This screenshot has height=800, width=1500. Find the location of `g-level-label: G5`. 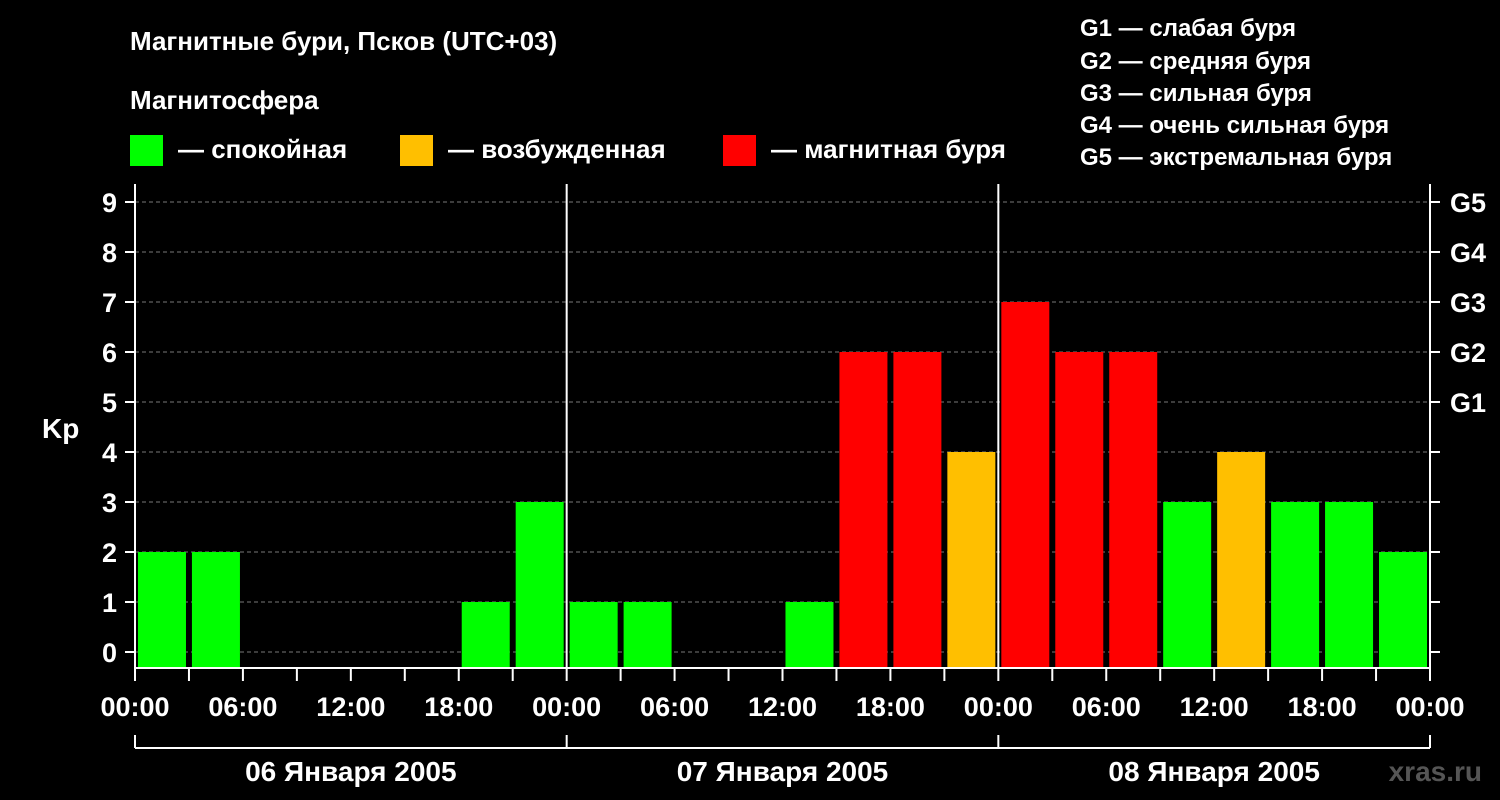

g-level-label: G5 is located at coordinates (1468, 203).